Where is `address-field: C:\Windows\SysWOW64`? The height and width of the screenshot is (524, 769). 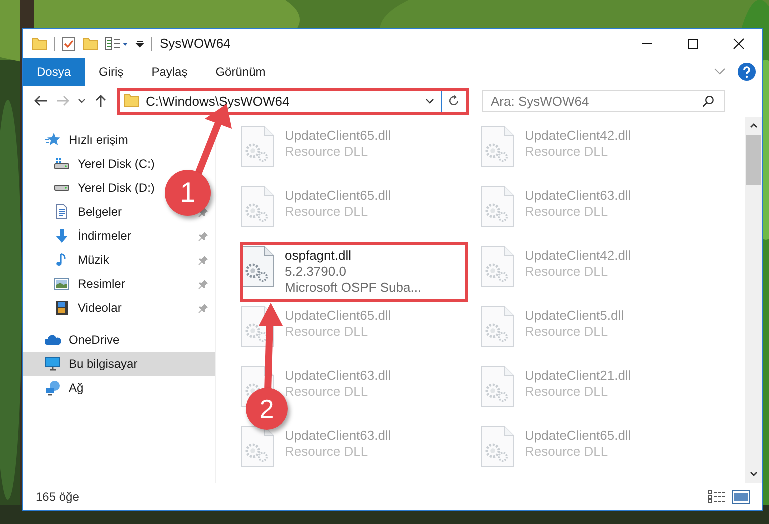 address-field: C:\Windows\SysWOW64 is located at coordinates (293, 101).